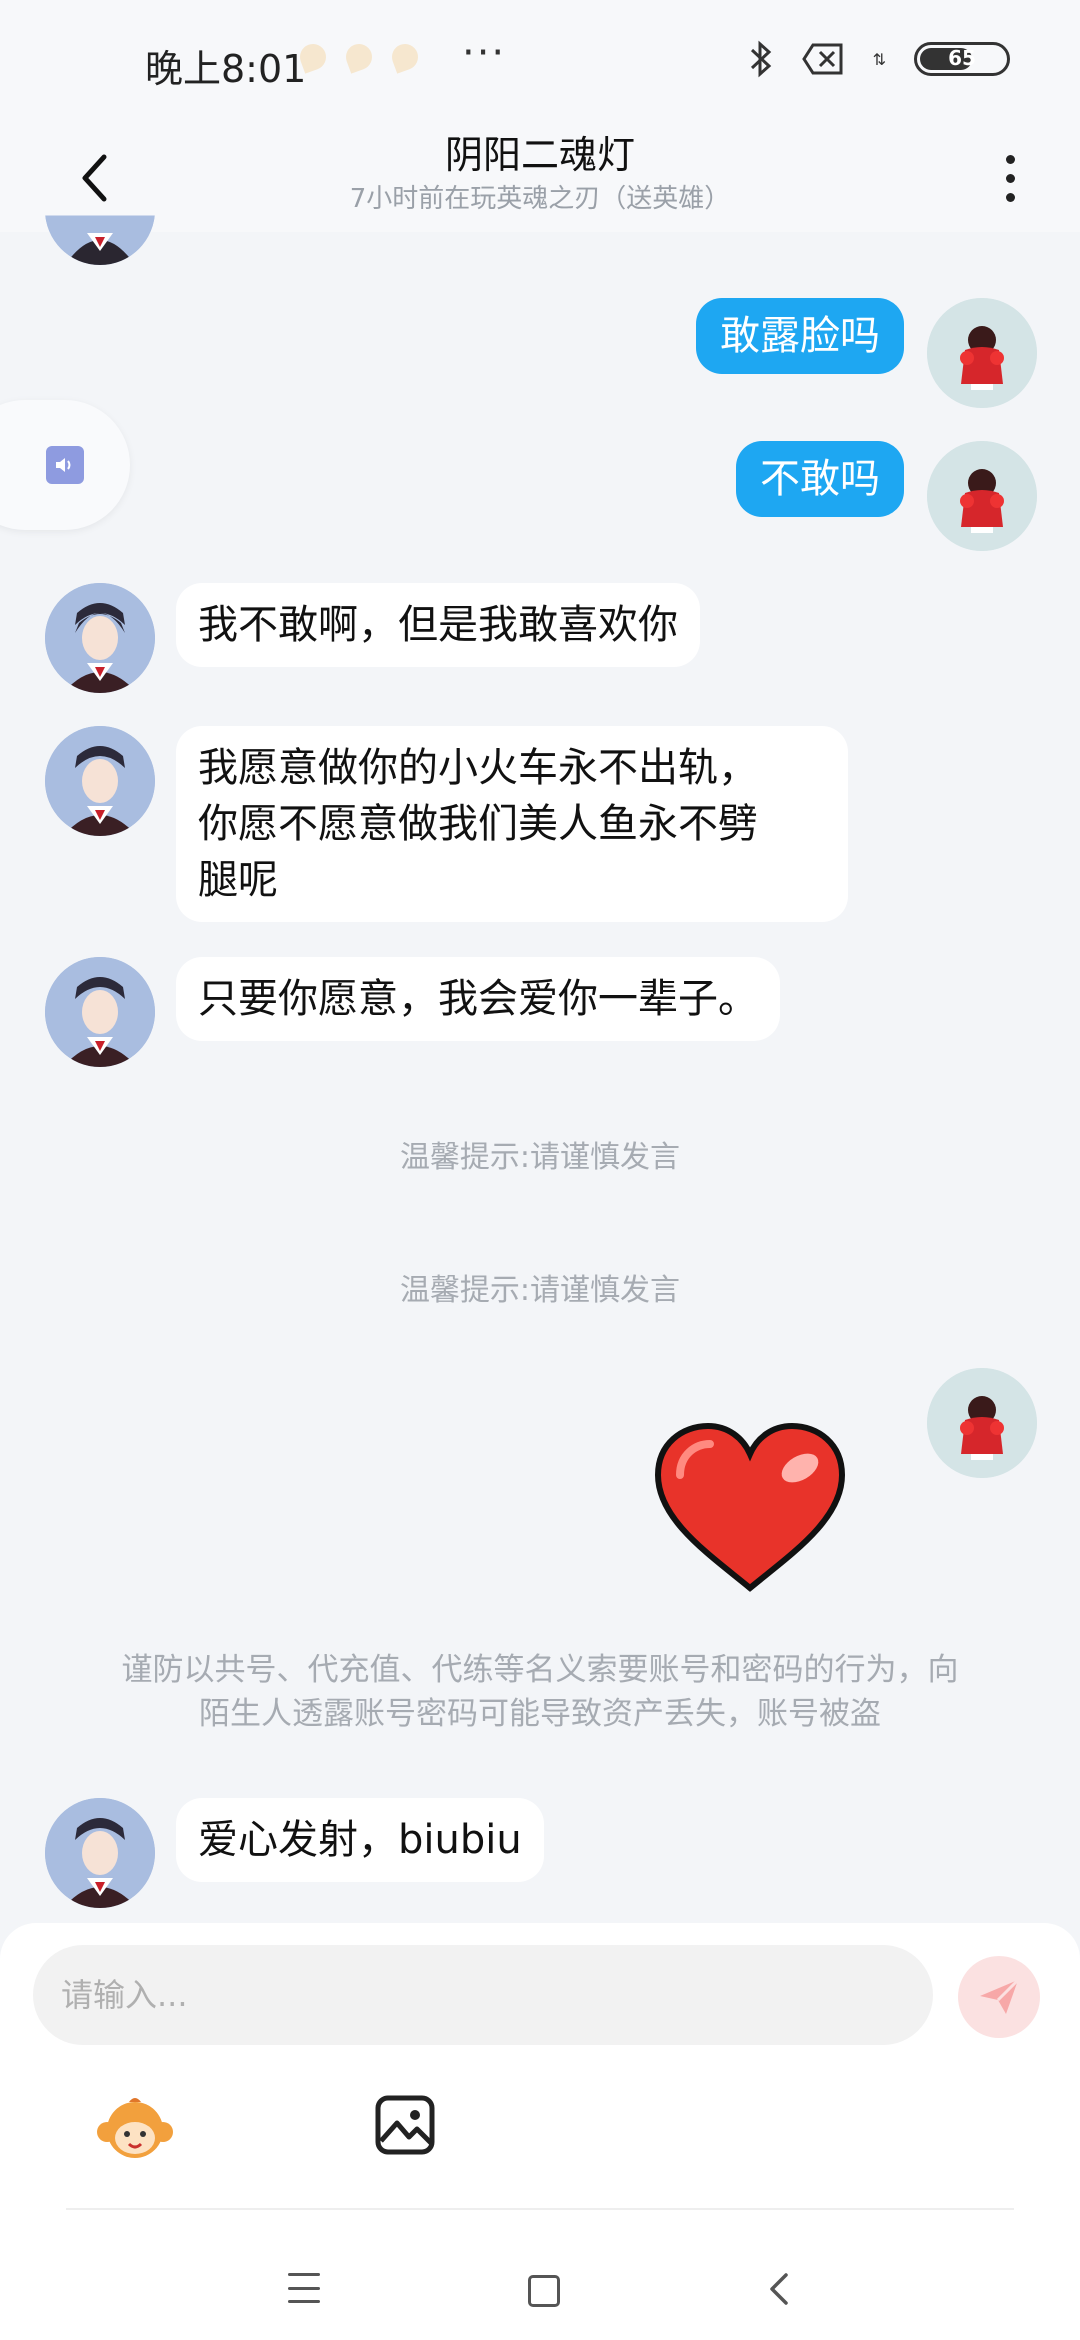  I want to click on floating-audio-widget, so click(65, 465).